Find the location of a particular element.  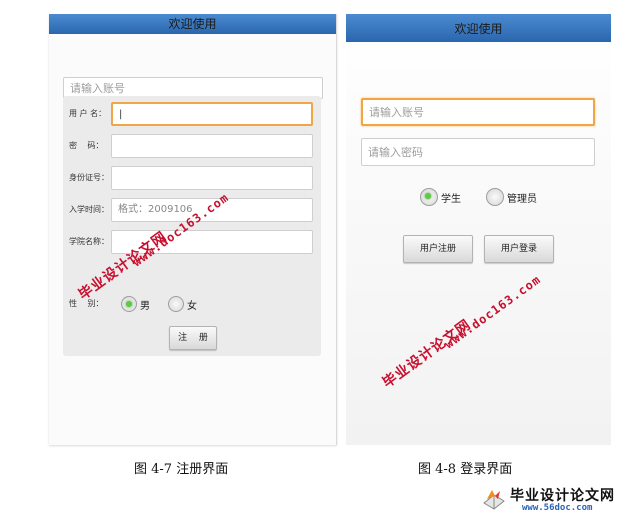

site-logo: 毕业设计论文网 www.56doc.com is located at coordinates (557, 501).